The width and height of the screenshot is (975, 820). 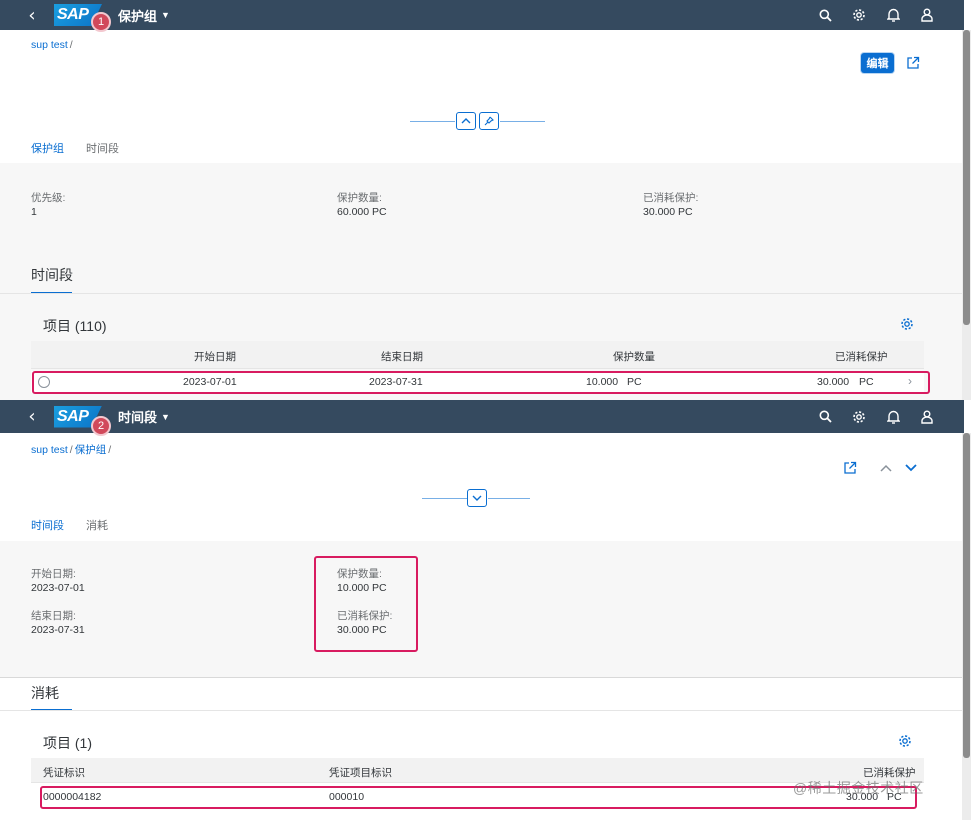 What do you see at coordinates (101, 22) in the screenshot?
I see `step-badge: 1` at bounding box center [101, 22].